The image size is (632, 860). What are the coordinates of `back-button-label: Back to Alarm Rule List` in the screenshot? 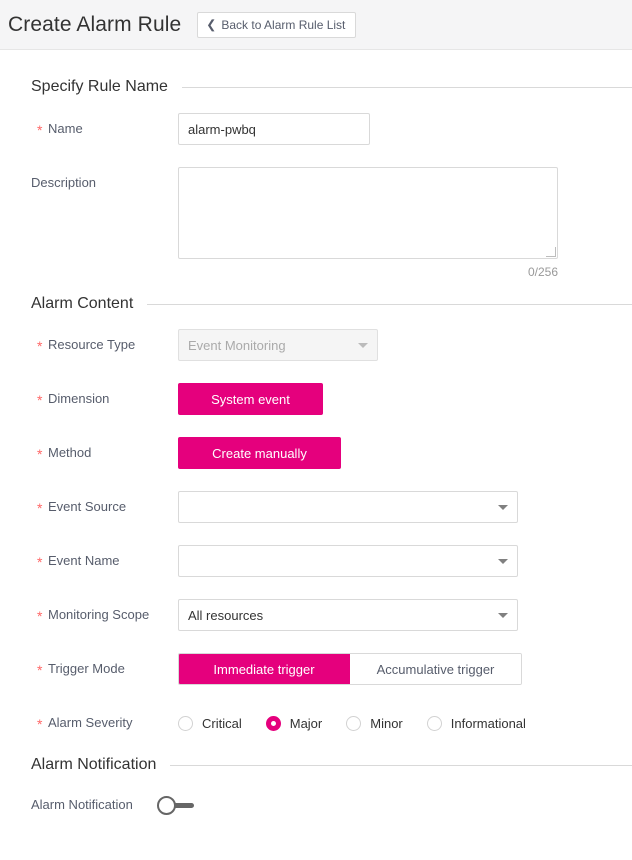 It's located at (283, 24).